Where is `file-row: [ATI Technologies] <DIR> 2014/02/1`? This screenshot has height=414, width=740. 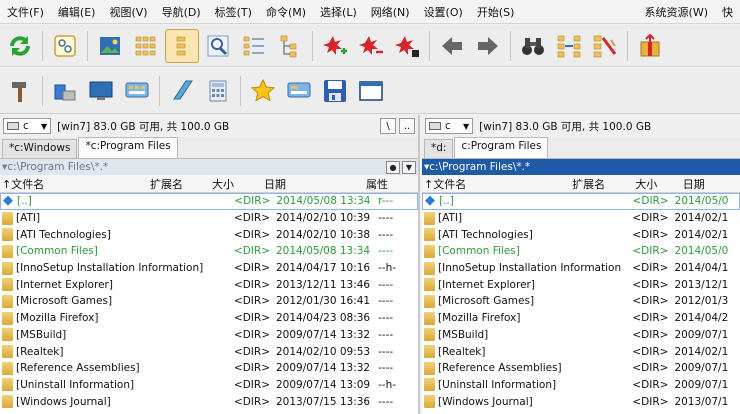 file-row: [ATI Technologies] <DIR> 2014/02/1 is located at coordinates (581, 234).